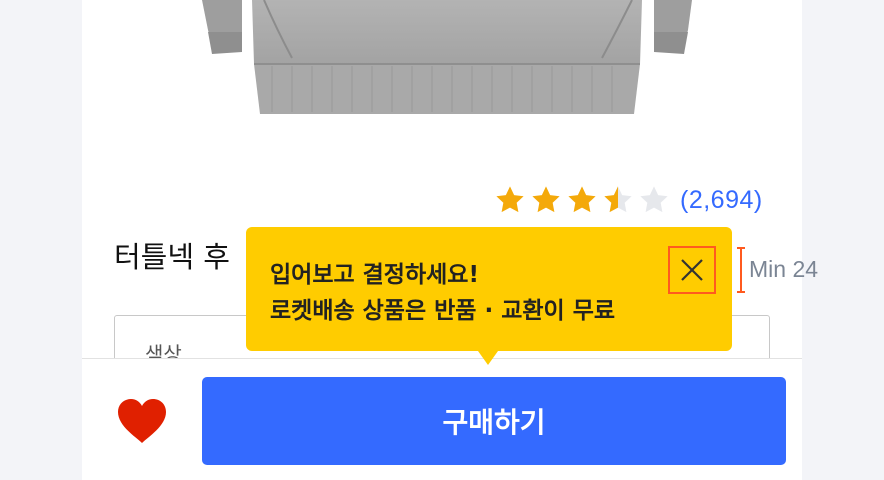  Describe the element at coordinates (172, 257) in the screenshot. I see `product-title: 터틀넥 후` at that location.